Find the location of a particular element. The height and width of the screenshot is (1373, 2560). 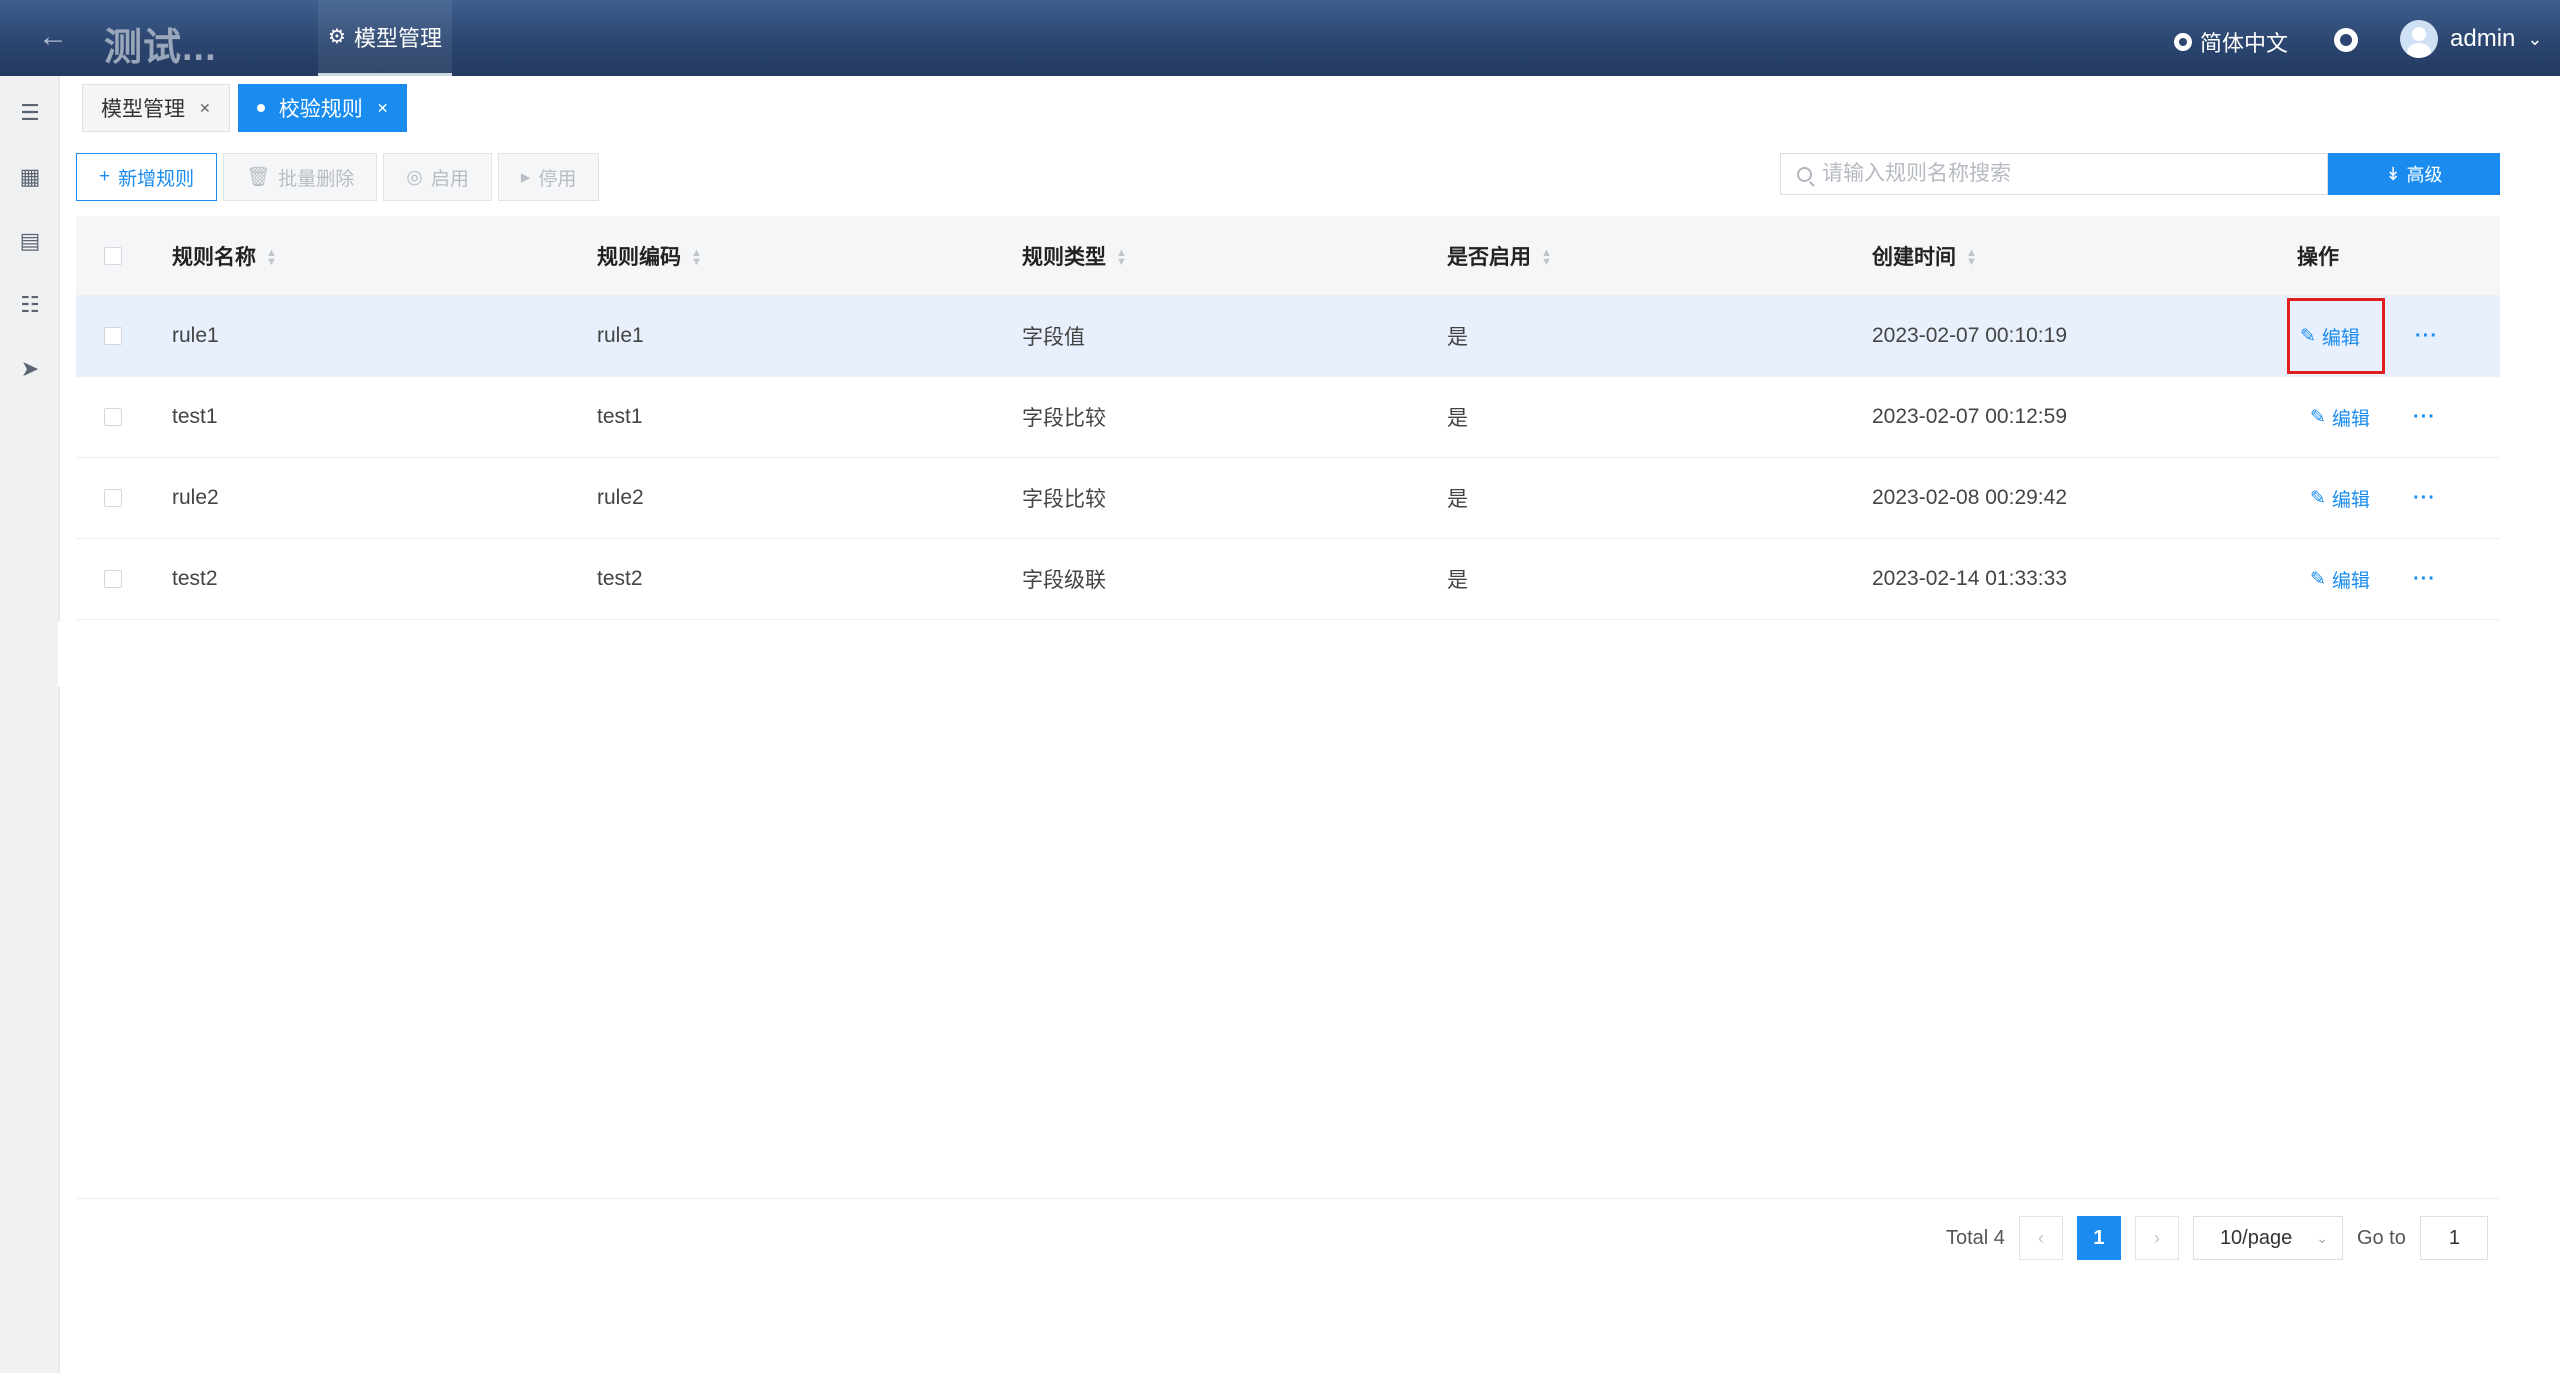

column-header-actions: 操作 is located at coordinates (2318, 257).